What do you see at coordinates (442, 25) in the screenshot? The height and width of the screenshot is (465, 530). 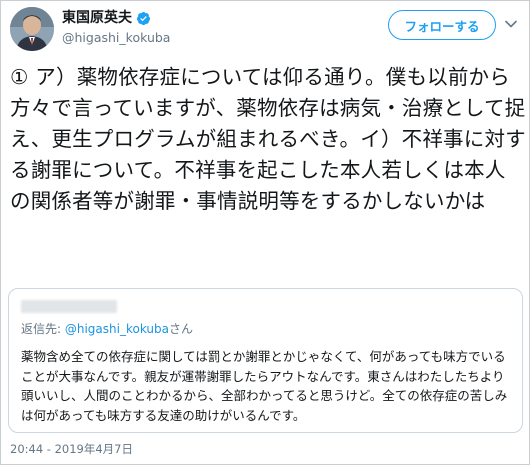 I see `follow-button: フォローする` at bounding box center [442, 25].